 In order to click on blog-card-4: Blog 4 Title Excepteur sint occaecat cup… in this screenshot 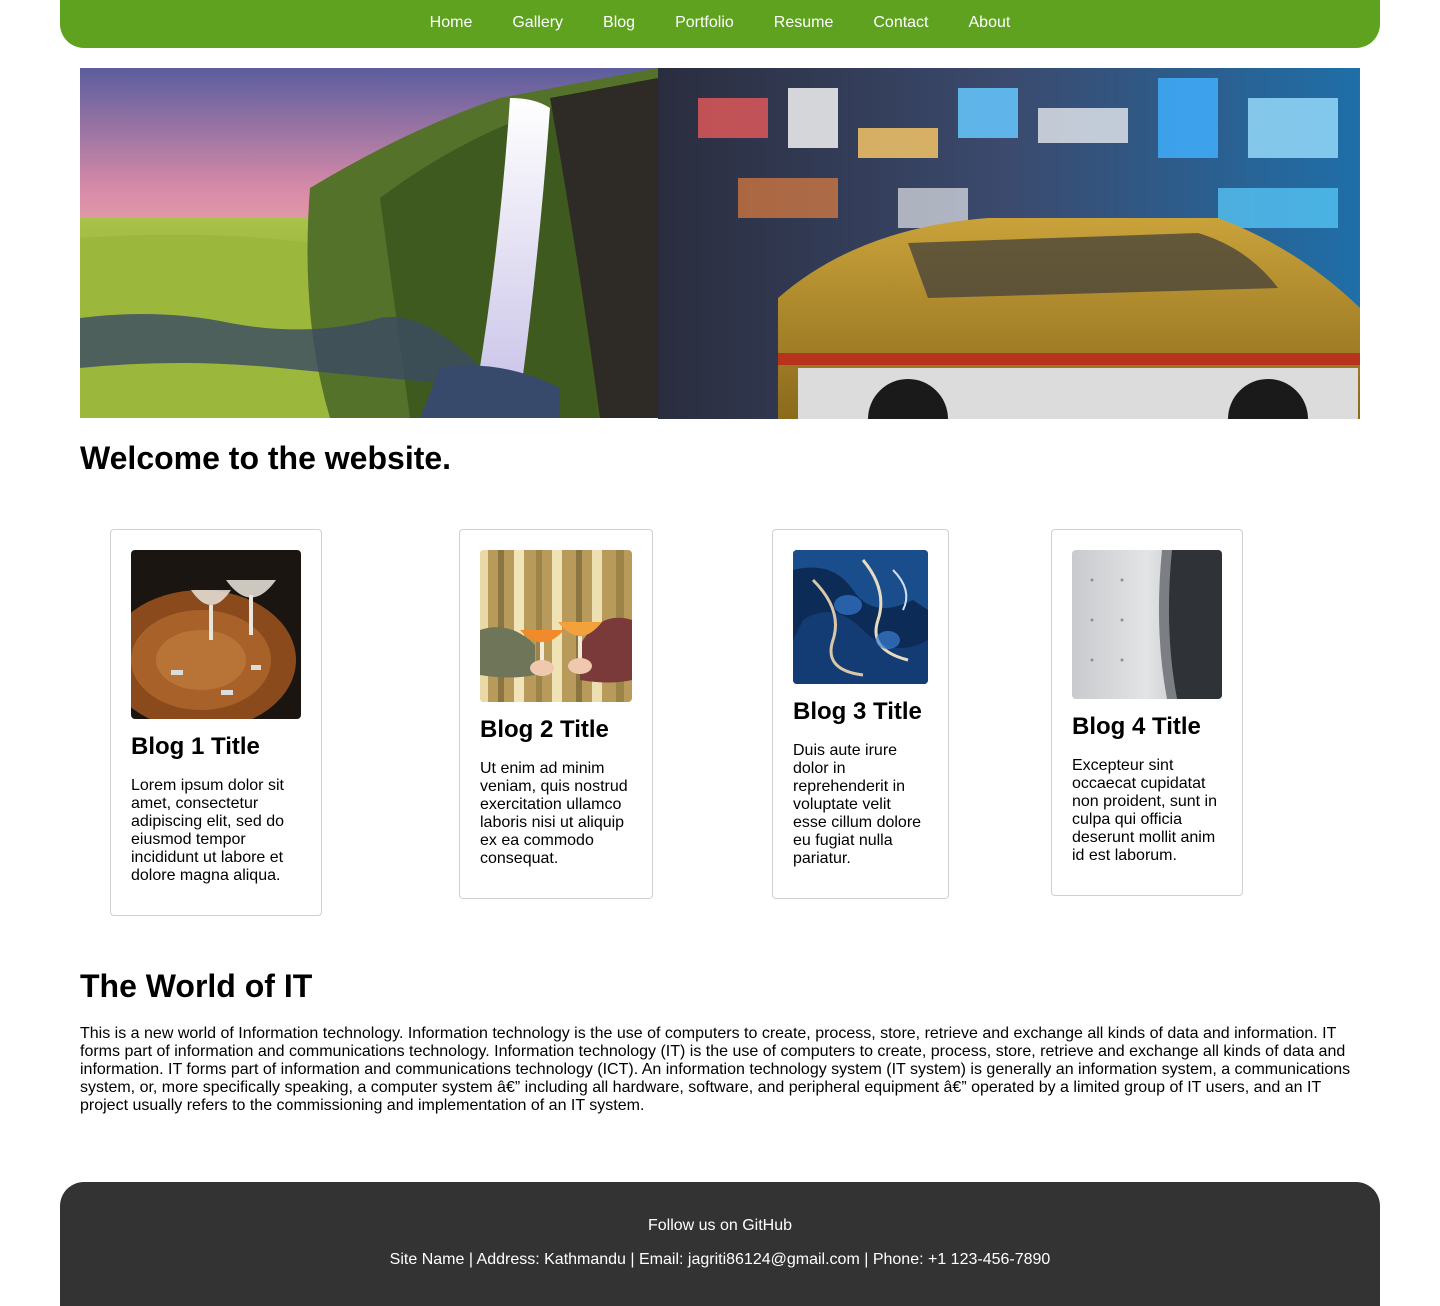, I will do `click(1147, 712)`.